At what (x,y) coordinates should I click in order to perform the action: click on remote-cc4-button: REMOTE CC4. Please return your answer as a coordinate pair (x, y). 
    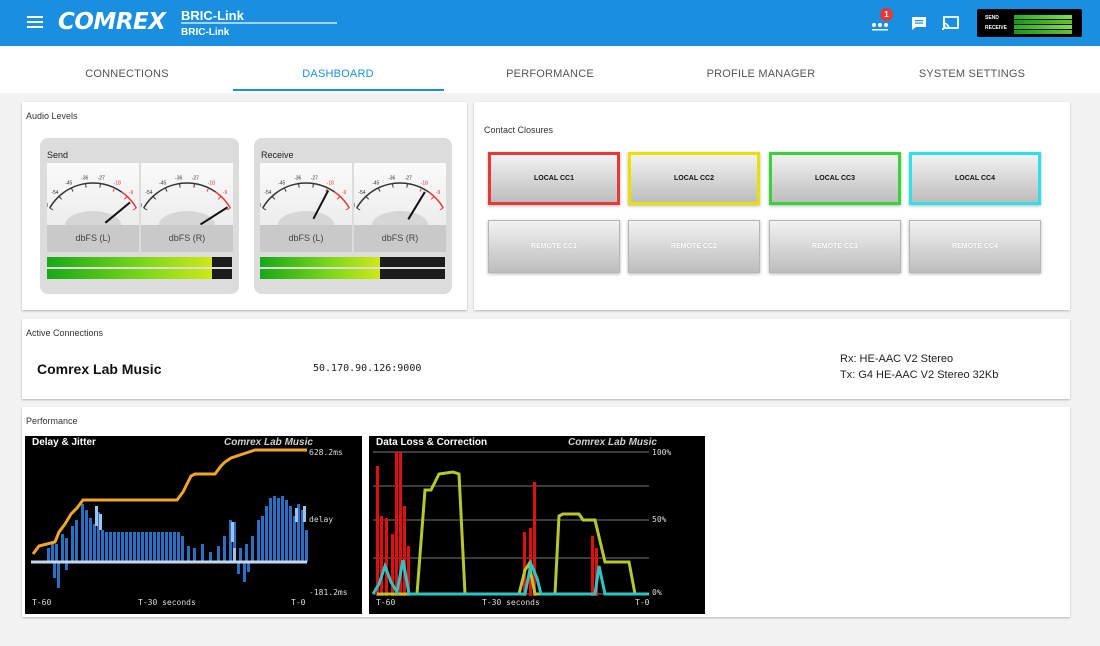
    Looking at the image, I should click on (975, 246).